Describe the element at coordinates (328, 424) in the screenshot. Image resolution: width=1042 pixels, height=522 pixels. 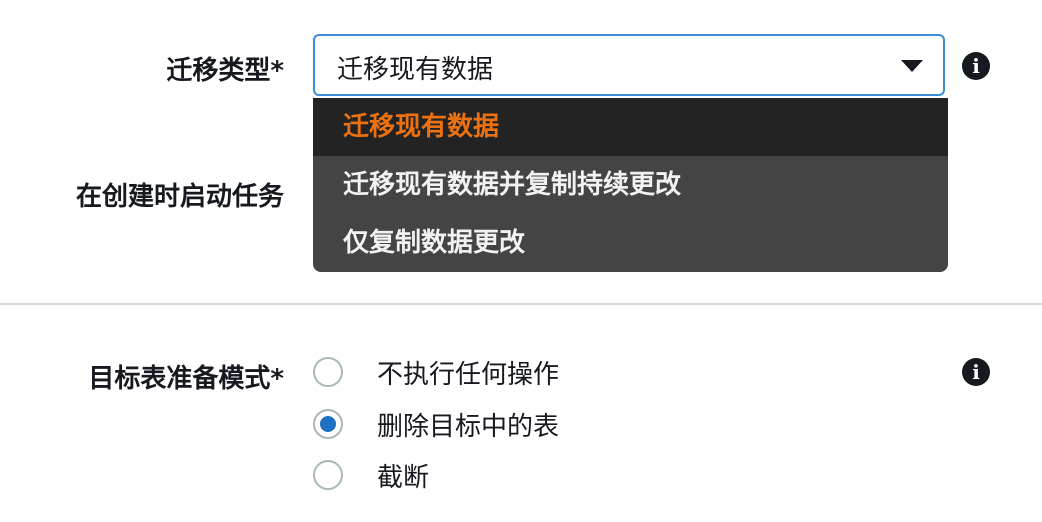
I see `radio-button-checked` at that location.